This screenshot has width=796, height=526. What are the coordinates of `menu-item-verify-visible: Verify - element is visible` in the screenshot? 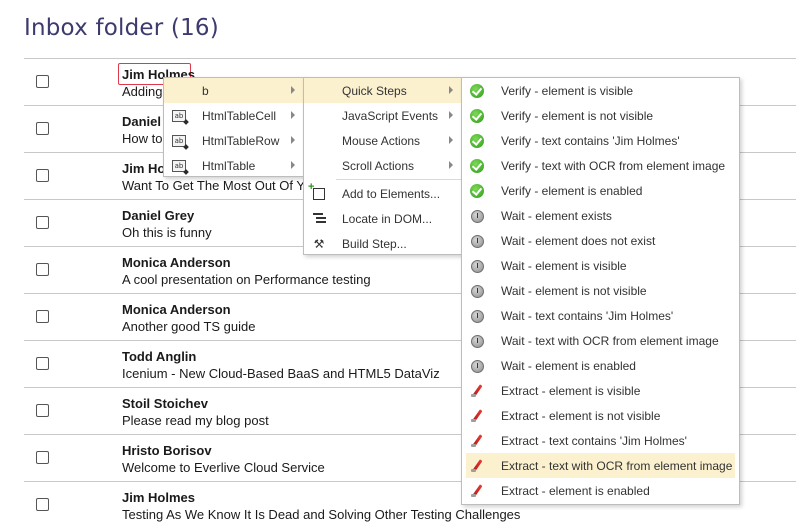 It's located at (600, 90).